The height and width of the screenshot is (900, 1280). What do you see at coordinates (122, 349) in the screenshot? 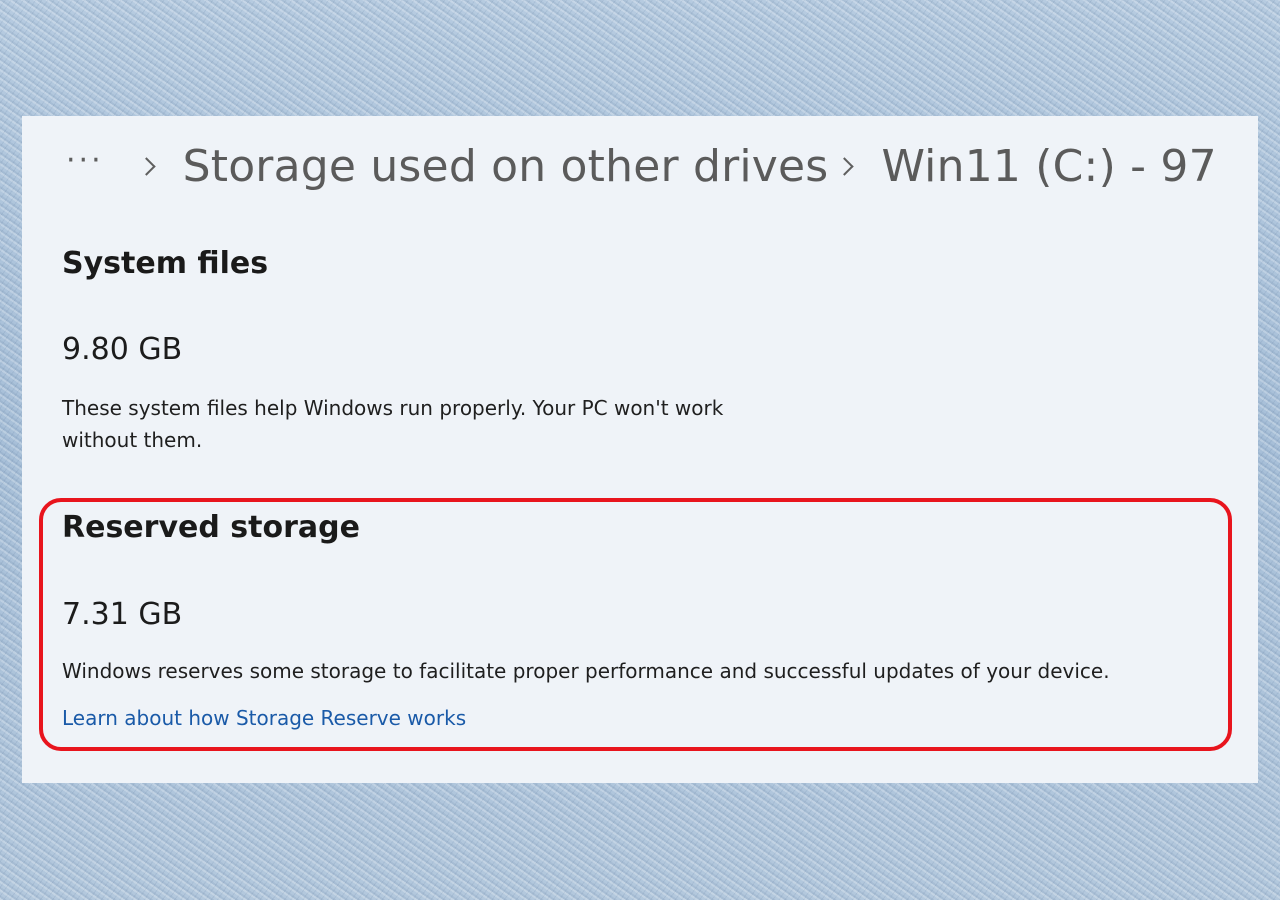
I see `system-files-size: 9.80 GB` at bounding box center [122, 349].